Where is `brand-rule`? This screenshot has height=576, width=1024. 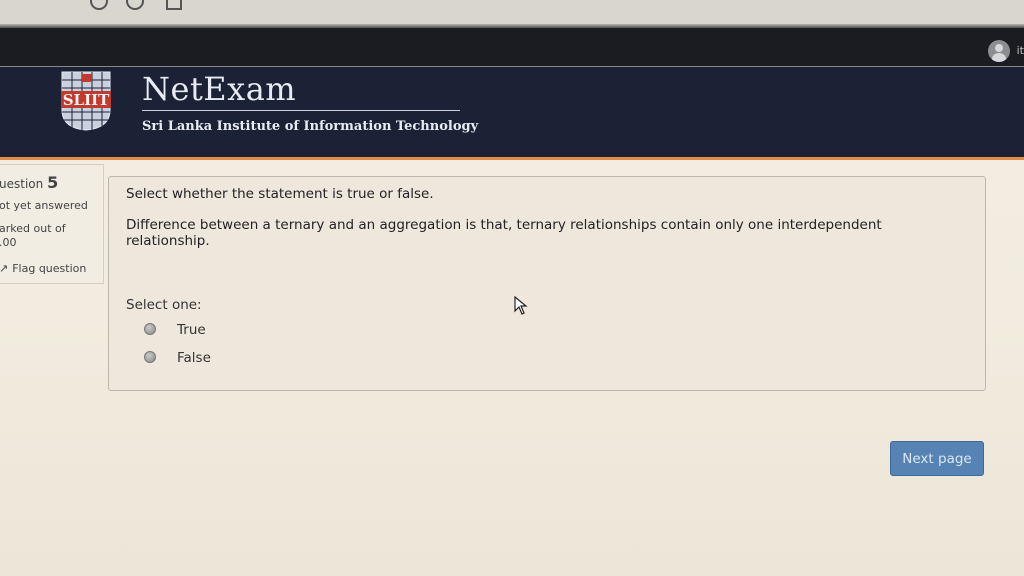 brand-rule is located at coordinates (301, 110).